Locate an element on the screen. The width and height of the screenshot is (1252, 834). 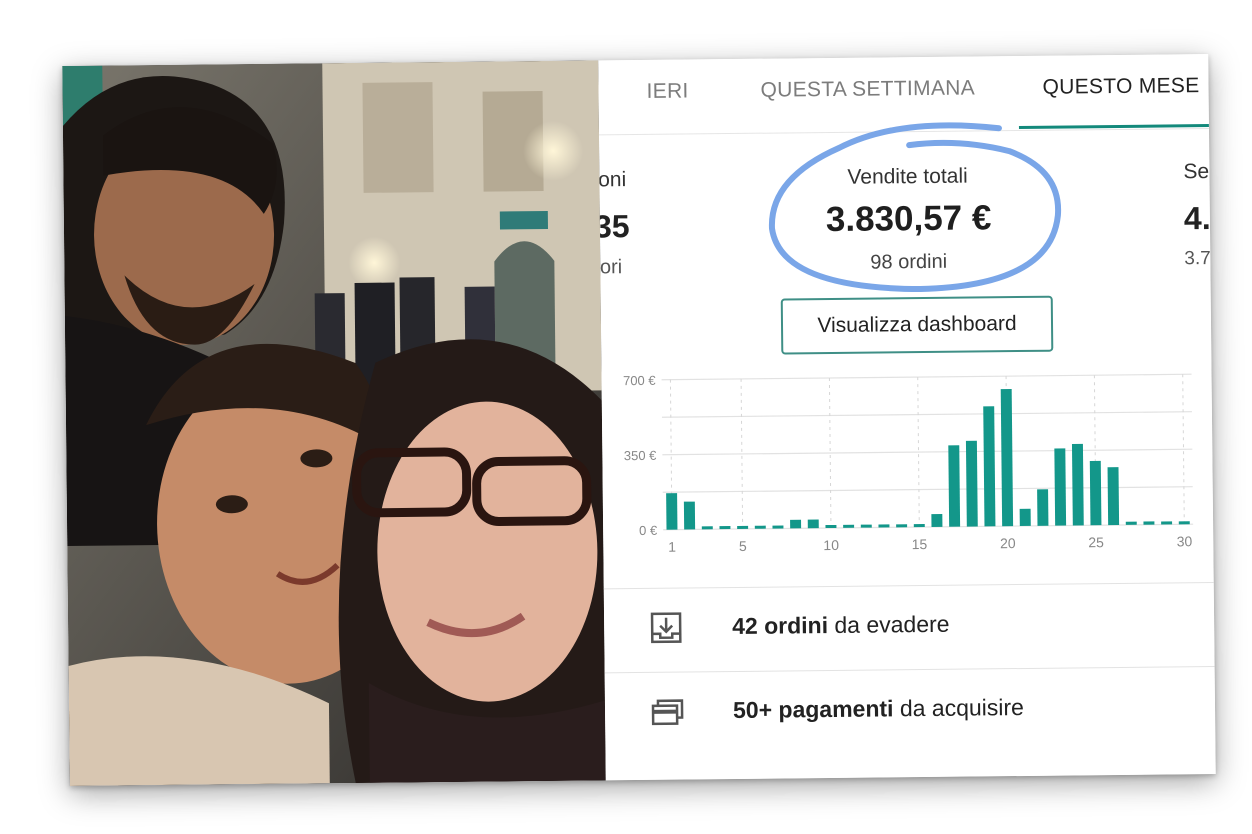
orders-to-fulfill-desc: da evadere is located at coordinates (888, 624).